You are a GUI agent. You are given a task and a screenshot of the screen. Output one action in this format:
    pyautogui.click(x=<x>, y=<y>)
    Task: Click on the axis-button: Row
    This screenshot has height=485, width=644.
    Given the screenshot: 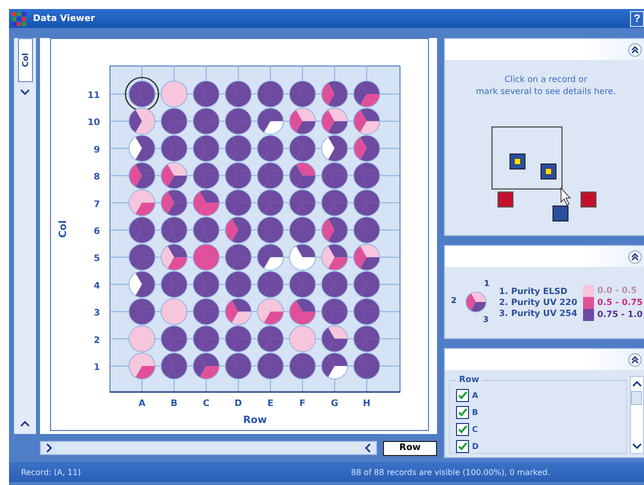 What is the action you would take?
    pyautogui.click(x=410, y=448)
    